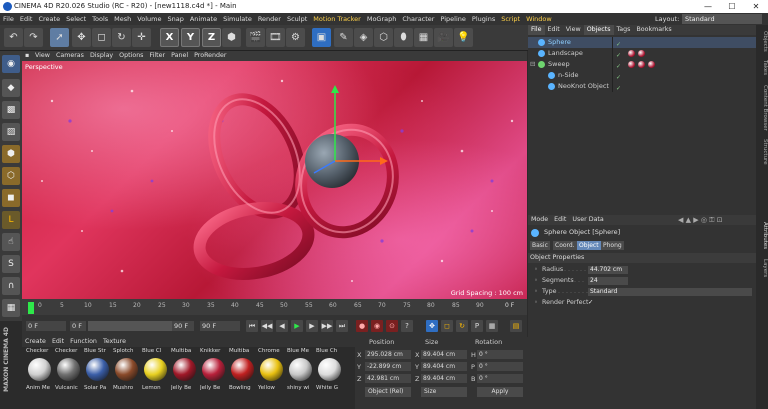 The height and width of the screenshot is (409, 768). I want to click on tab-phong: Phong, so click(612, 245).